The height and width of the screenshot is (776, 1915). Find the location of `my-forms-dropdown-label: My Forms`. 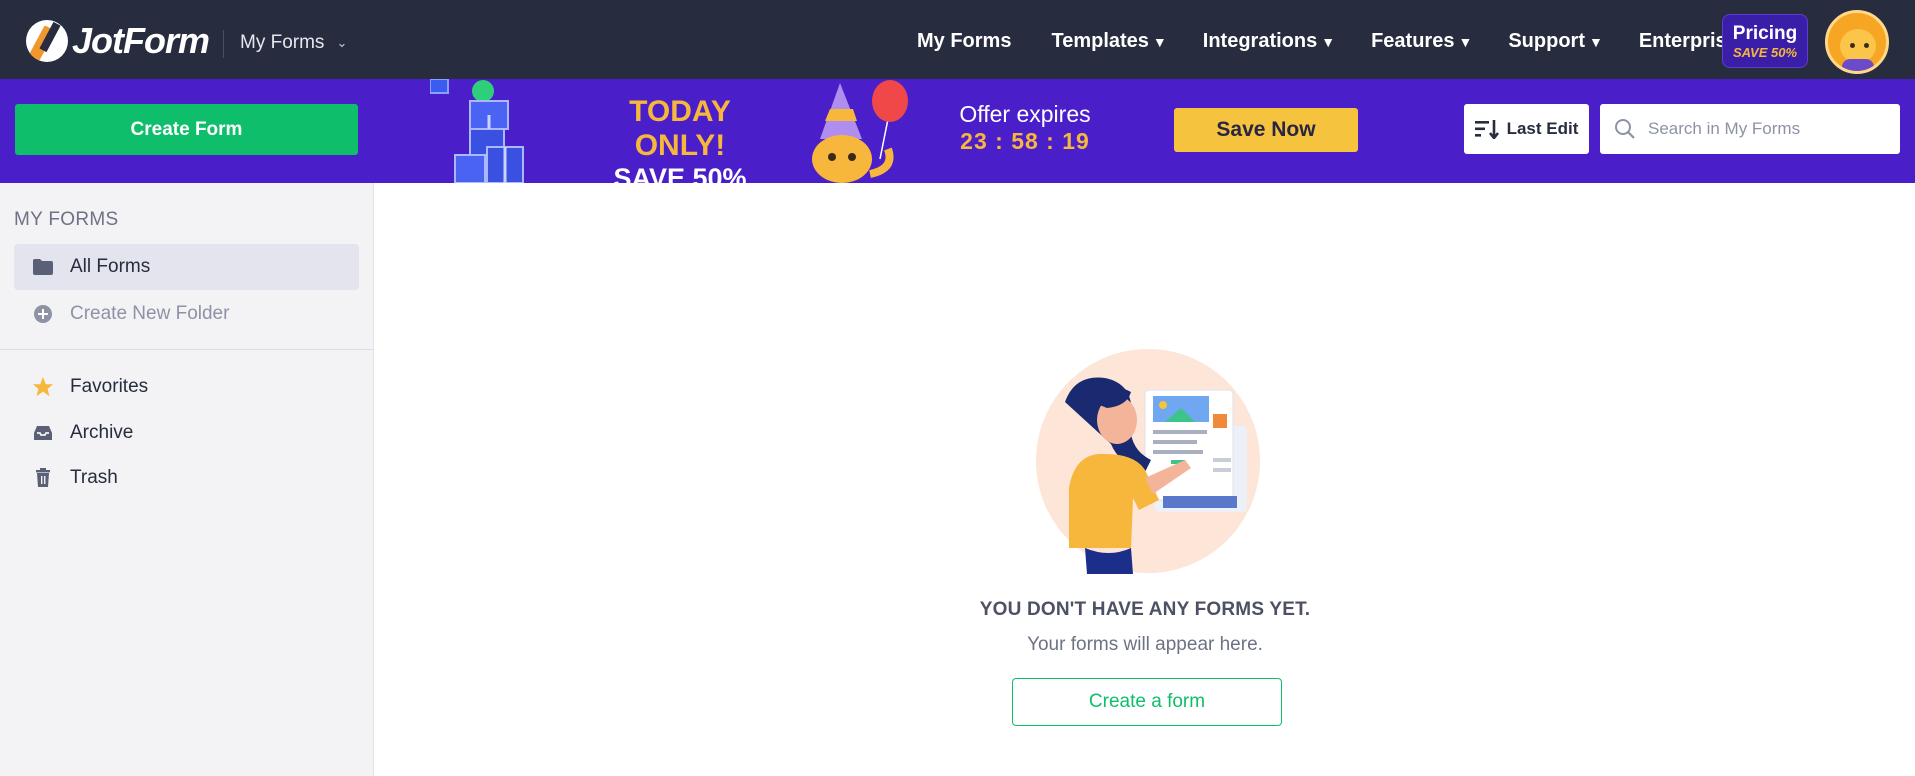

my-forms-dropdown-label: My Forms is located at coordinates (282, 42).